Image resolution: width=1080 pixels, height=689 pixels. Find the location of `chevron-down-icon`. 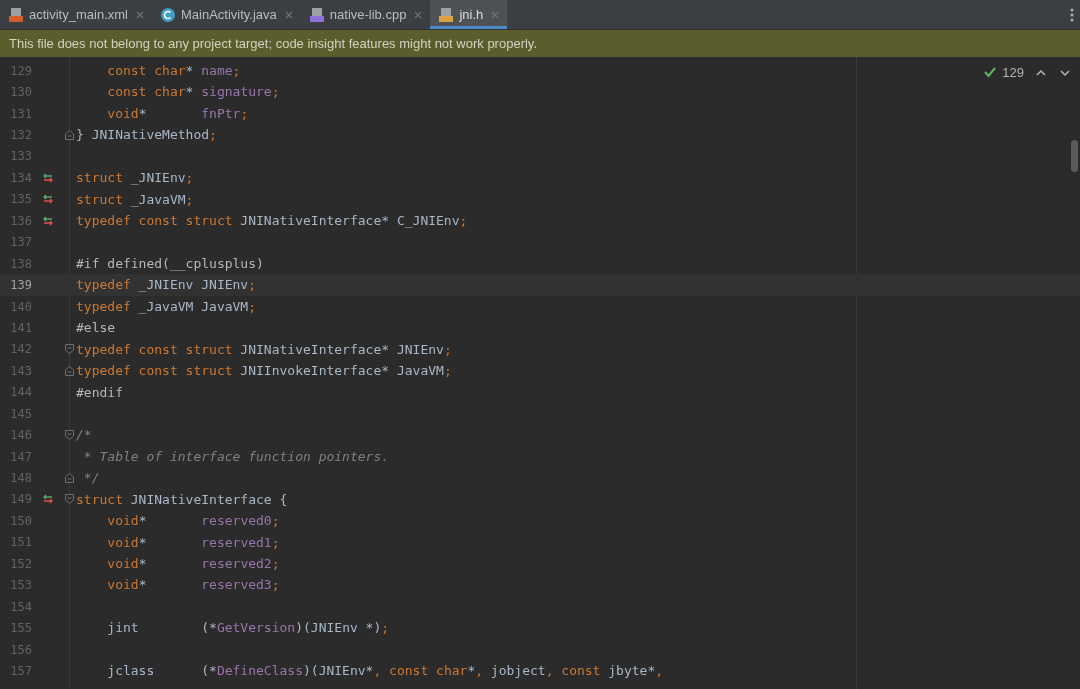

chevron-down-icon is located at coordinates (1065, 72).